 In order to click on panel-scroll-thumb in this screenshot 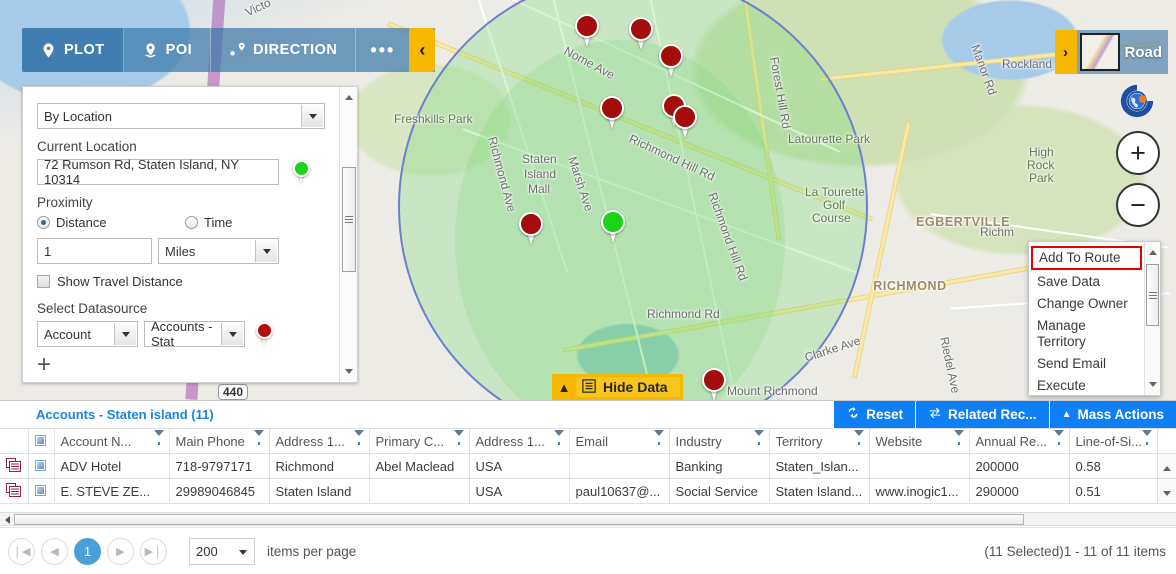, I will do `click(349, 219)`.